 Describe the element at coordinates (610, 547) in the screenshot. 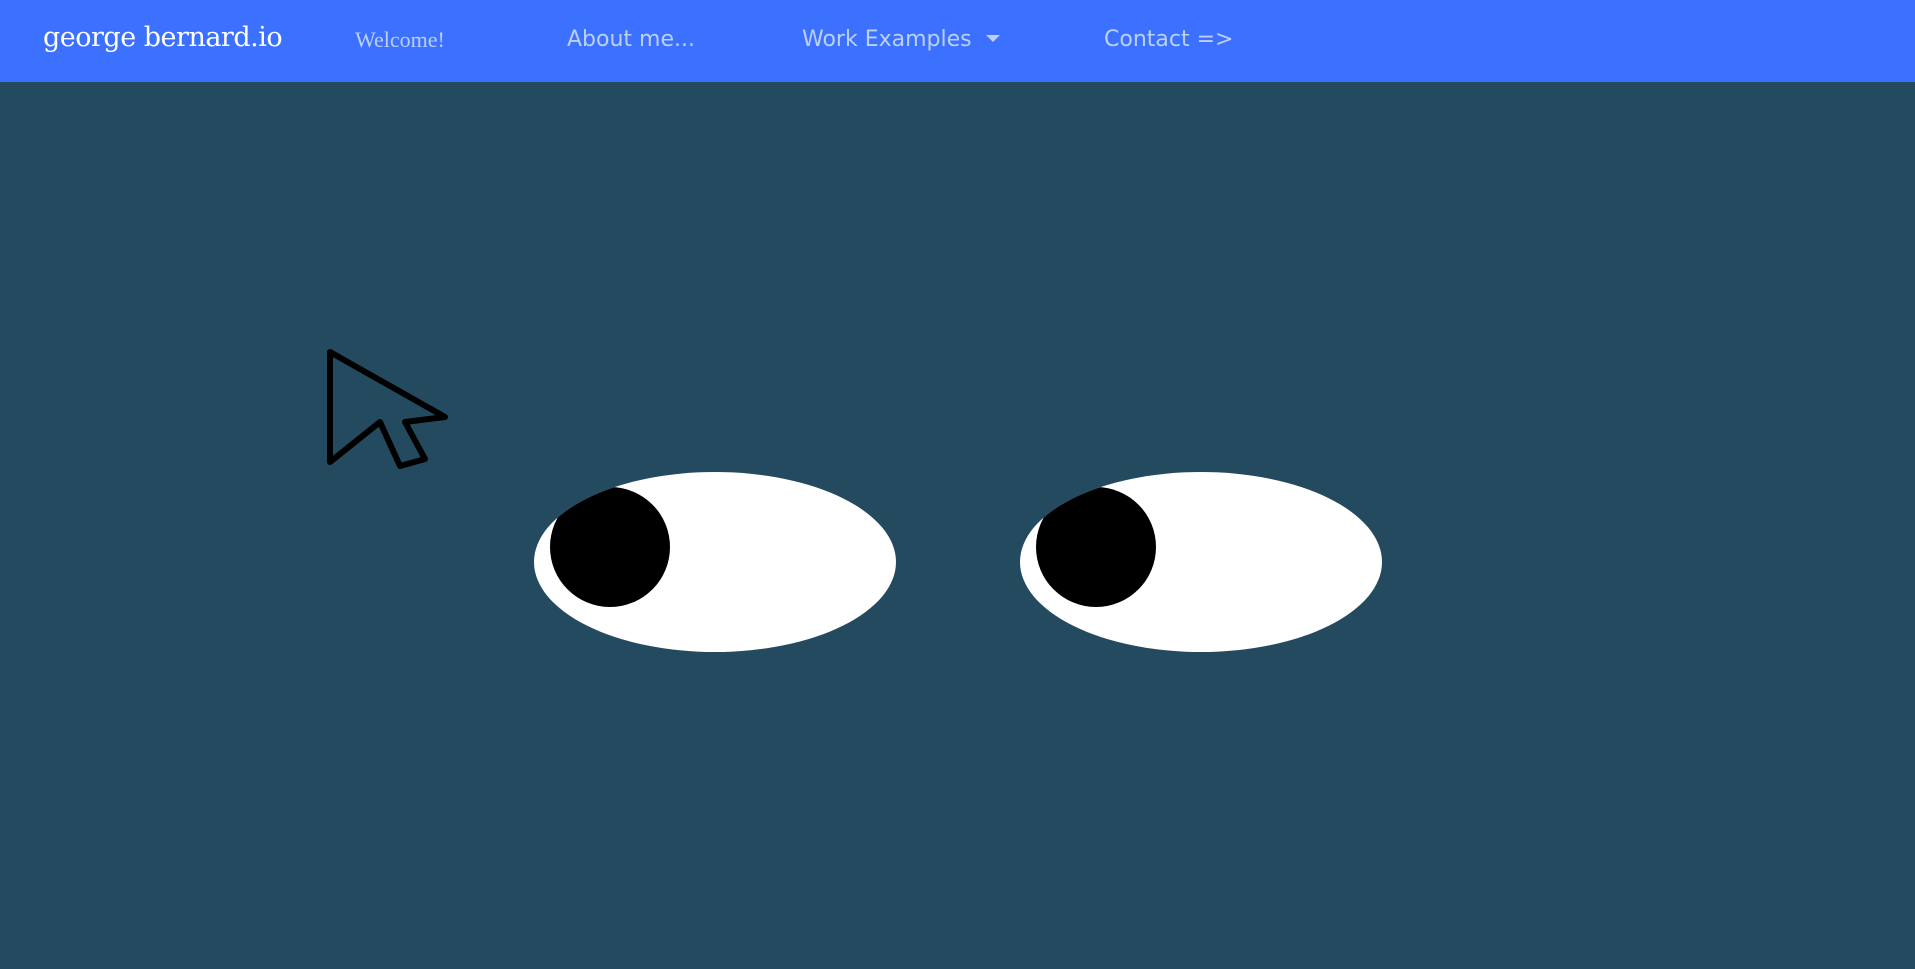

I see `left-pupil` at that location.